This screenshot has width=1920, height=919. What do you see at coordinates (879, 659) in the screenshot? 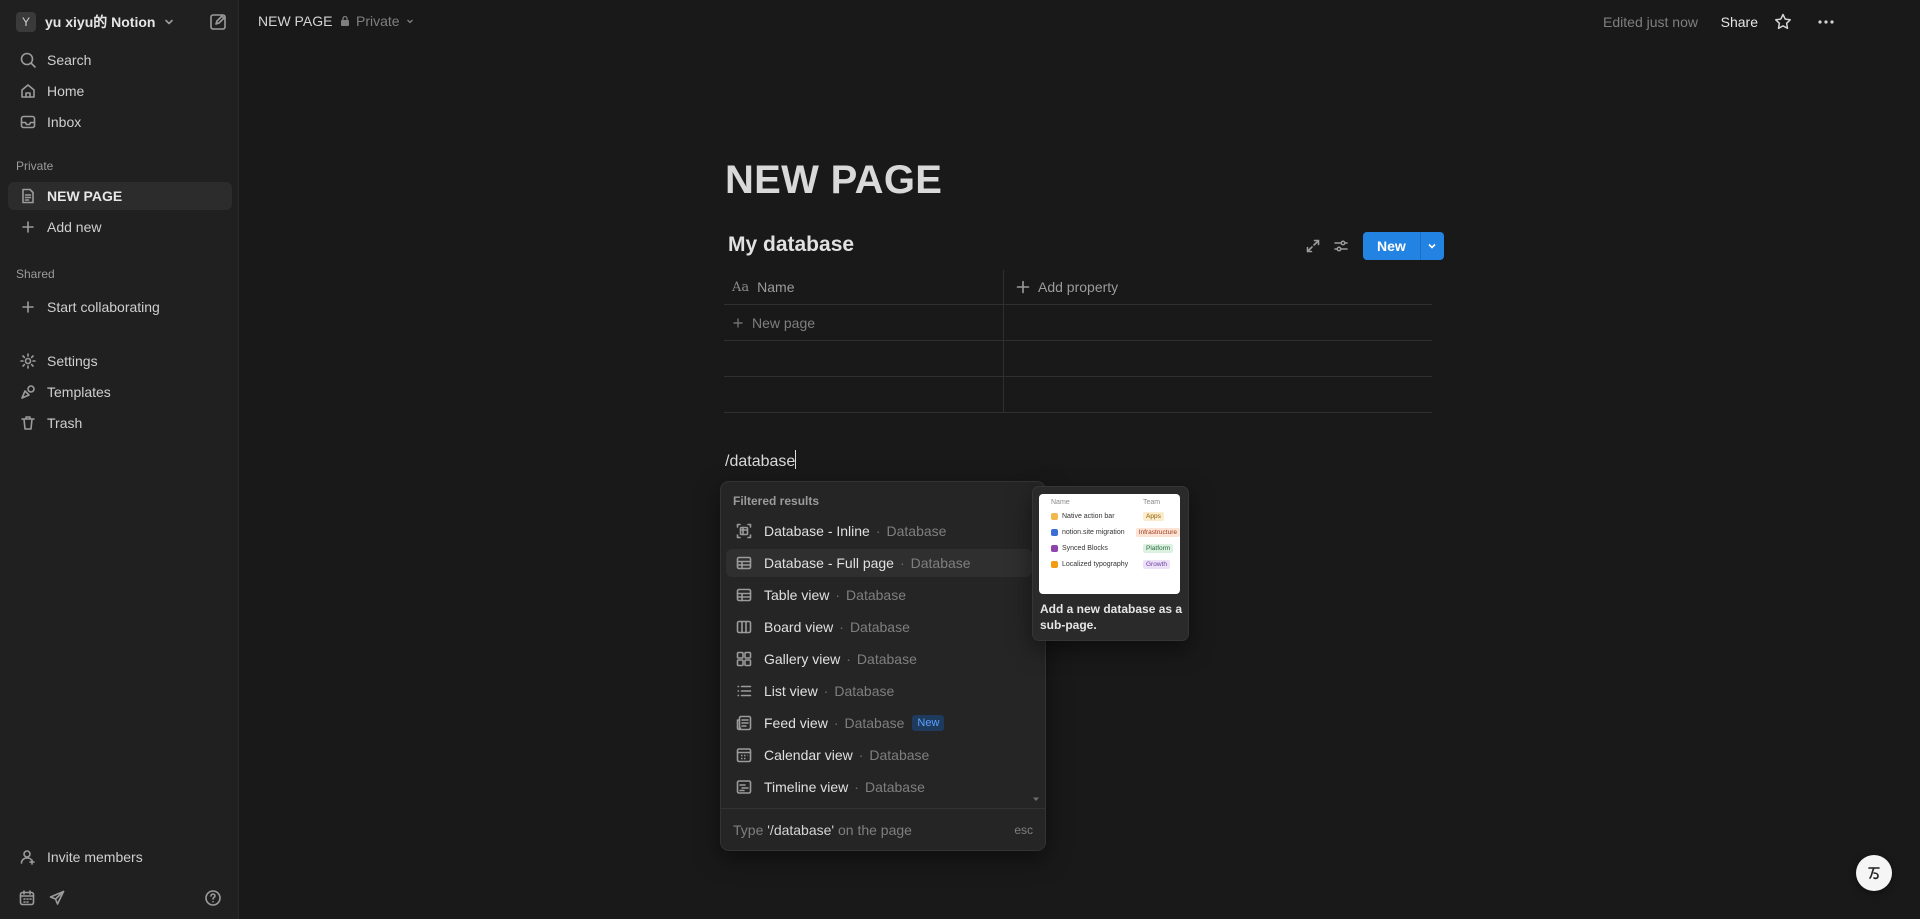
I see `menu-item-gallery-view: Gallery view · Database` at bounding box center [879, 659].